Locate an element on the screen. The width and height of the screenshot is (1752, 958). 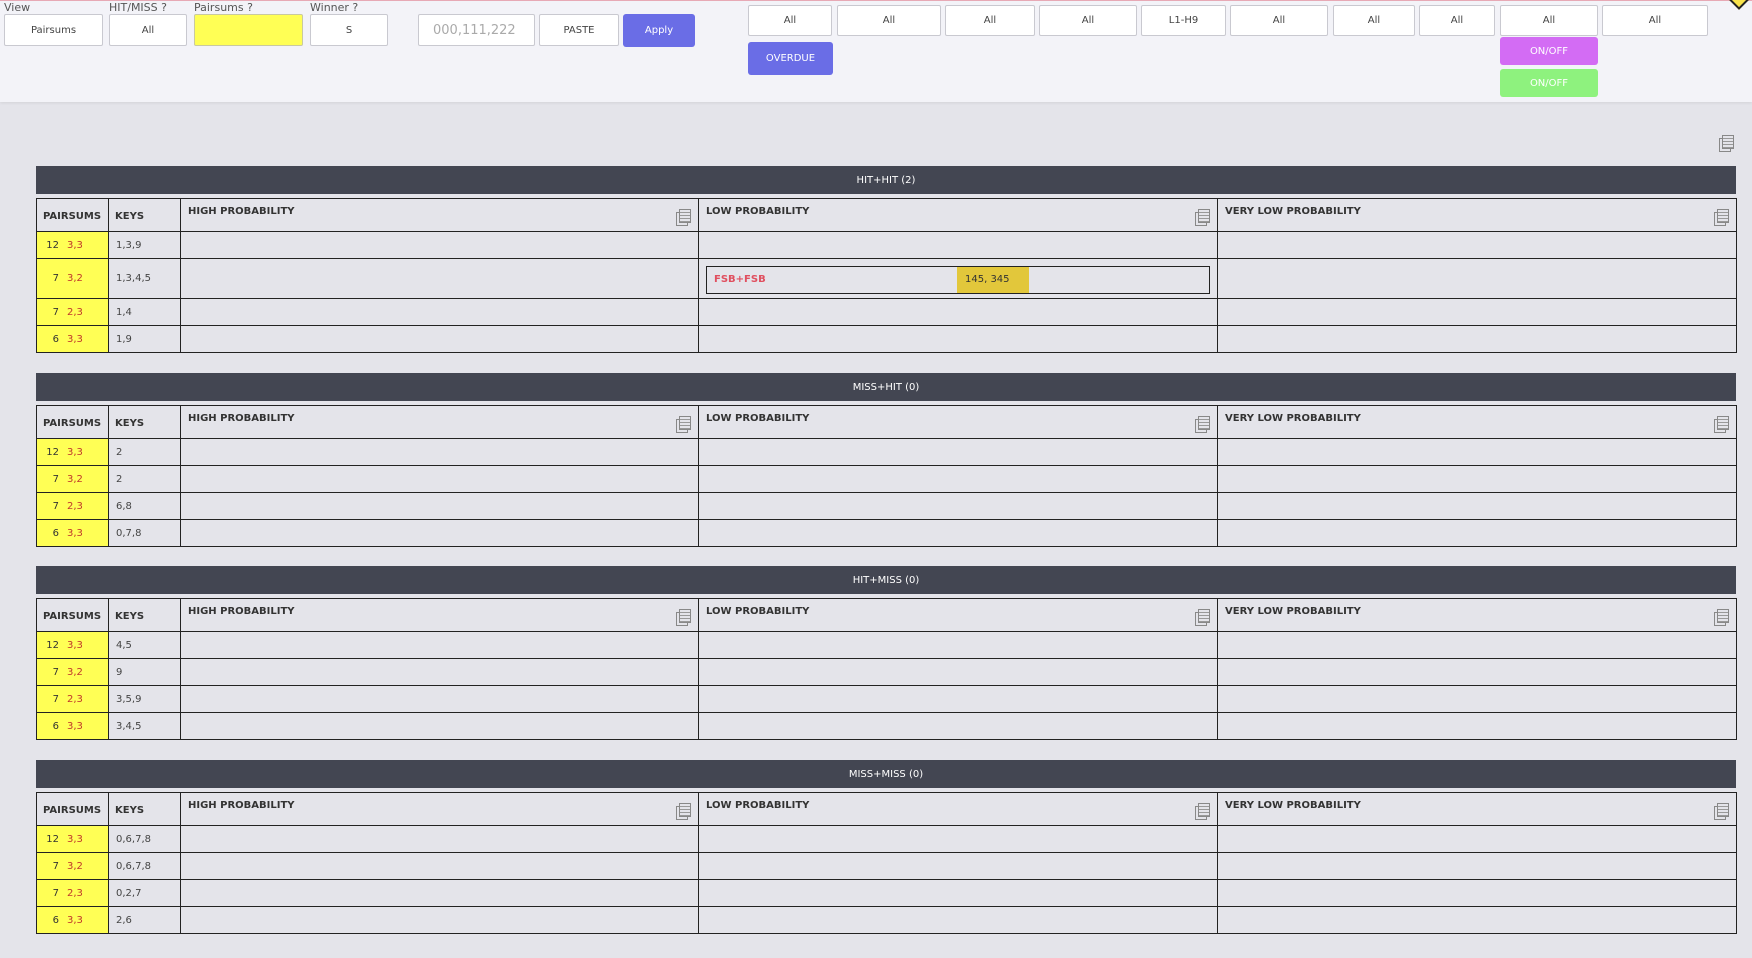
column-filter-8: All is located at coordinates (1457, 20).